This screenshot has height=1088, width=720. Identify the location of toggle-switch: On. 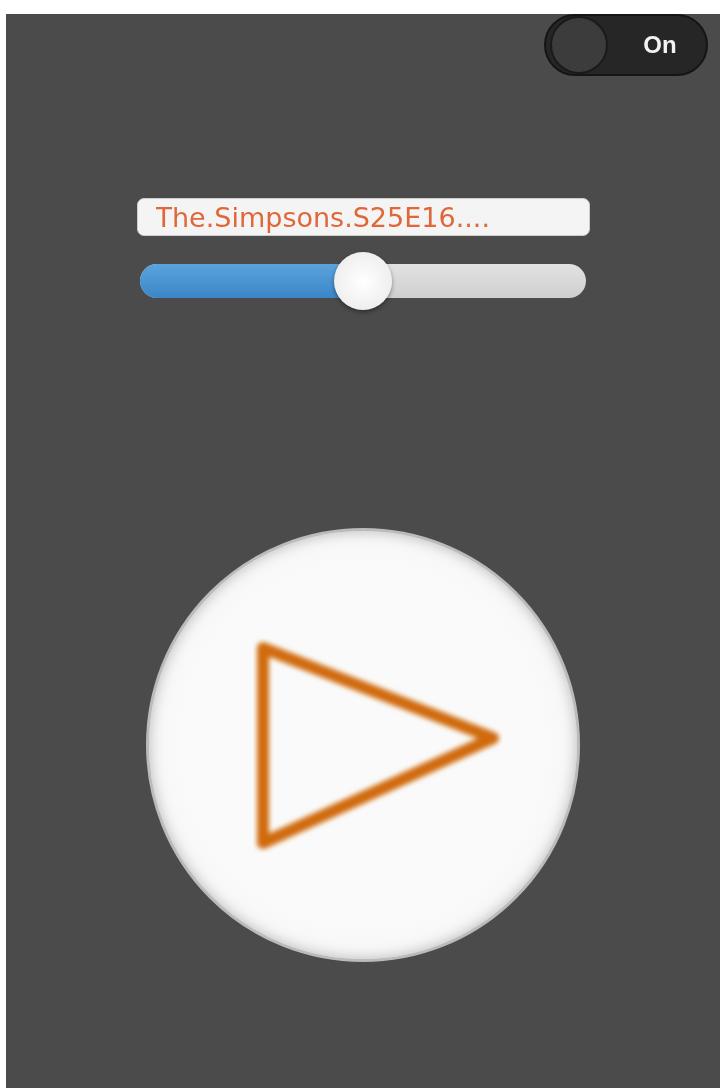
(626, 45).